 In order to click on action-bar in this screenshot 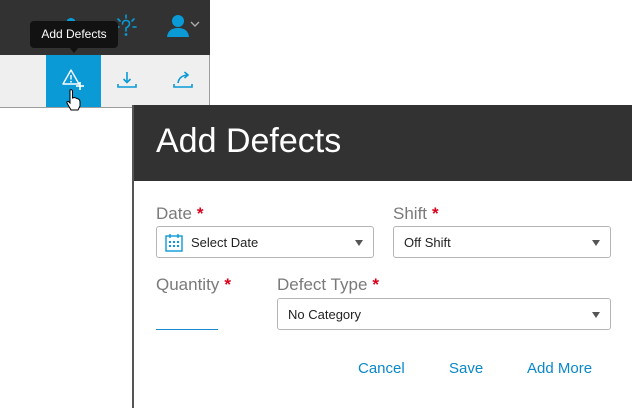, I will do `click(105, 83)`.